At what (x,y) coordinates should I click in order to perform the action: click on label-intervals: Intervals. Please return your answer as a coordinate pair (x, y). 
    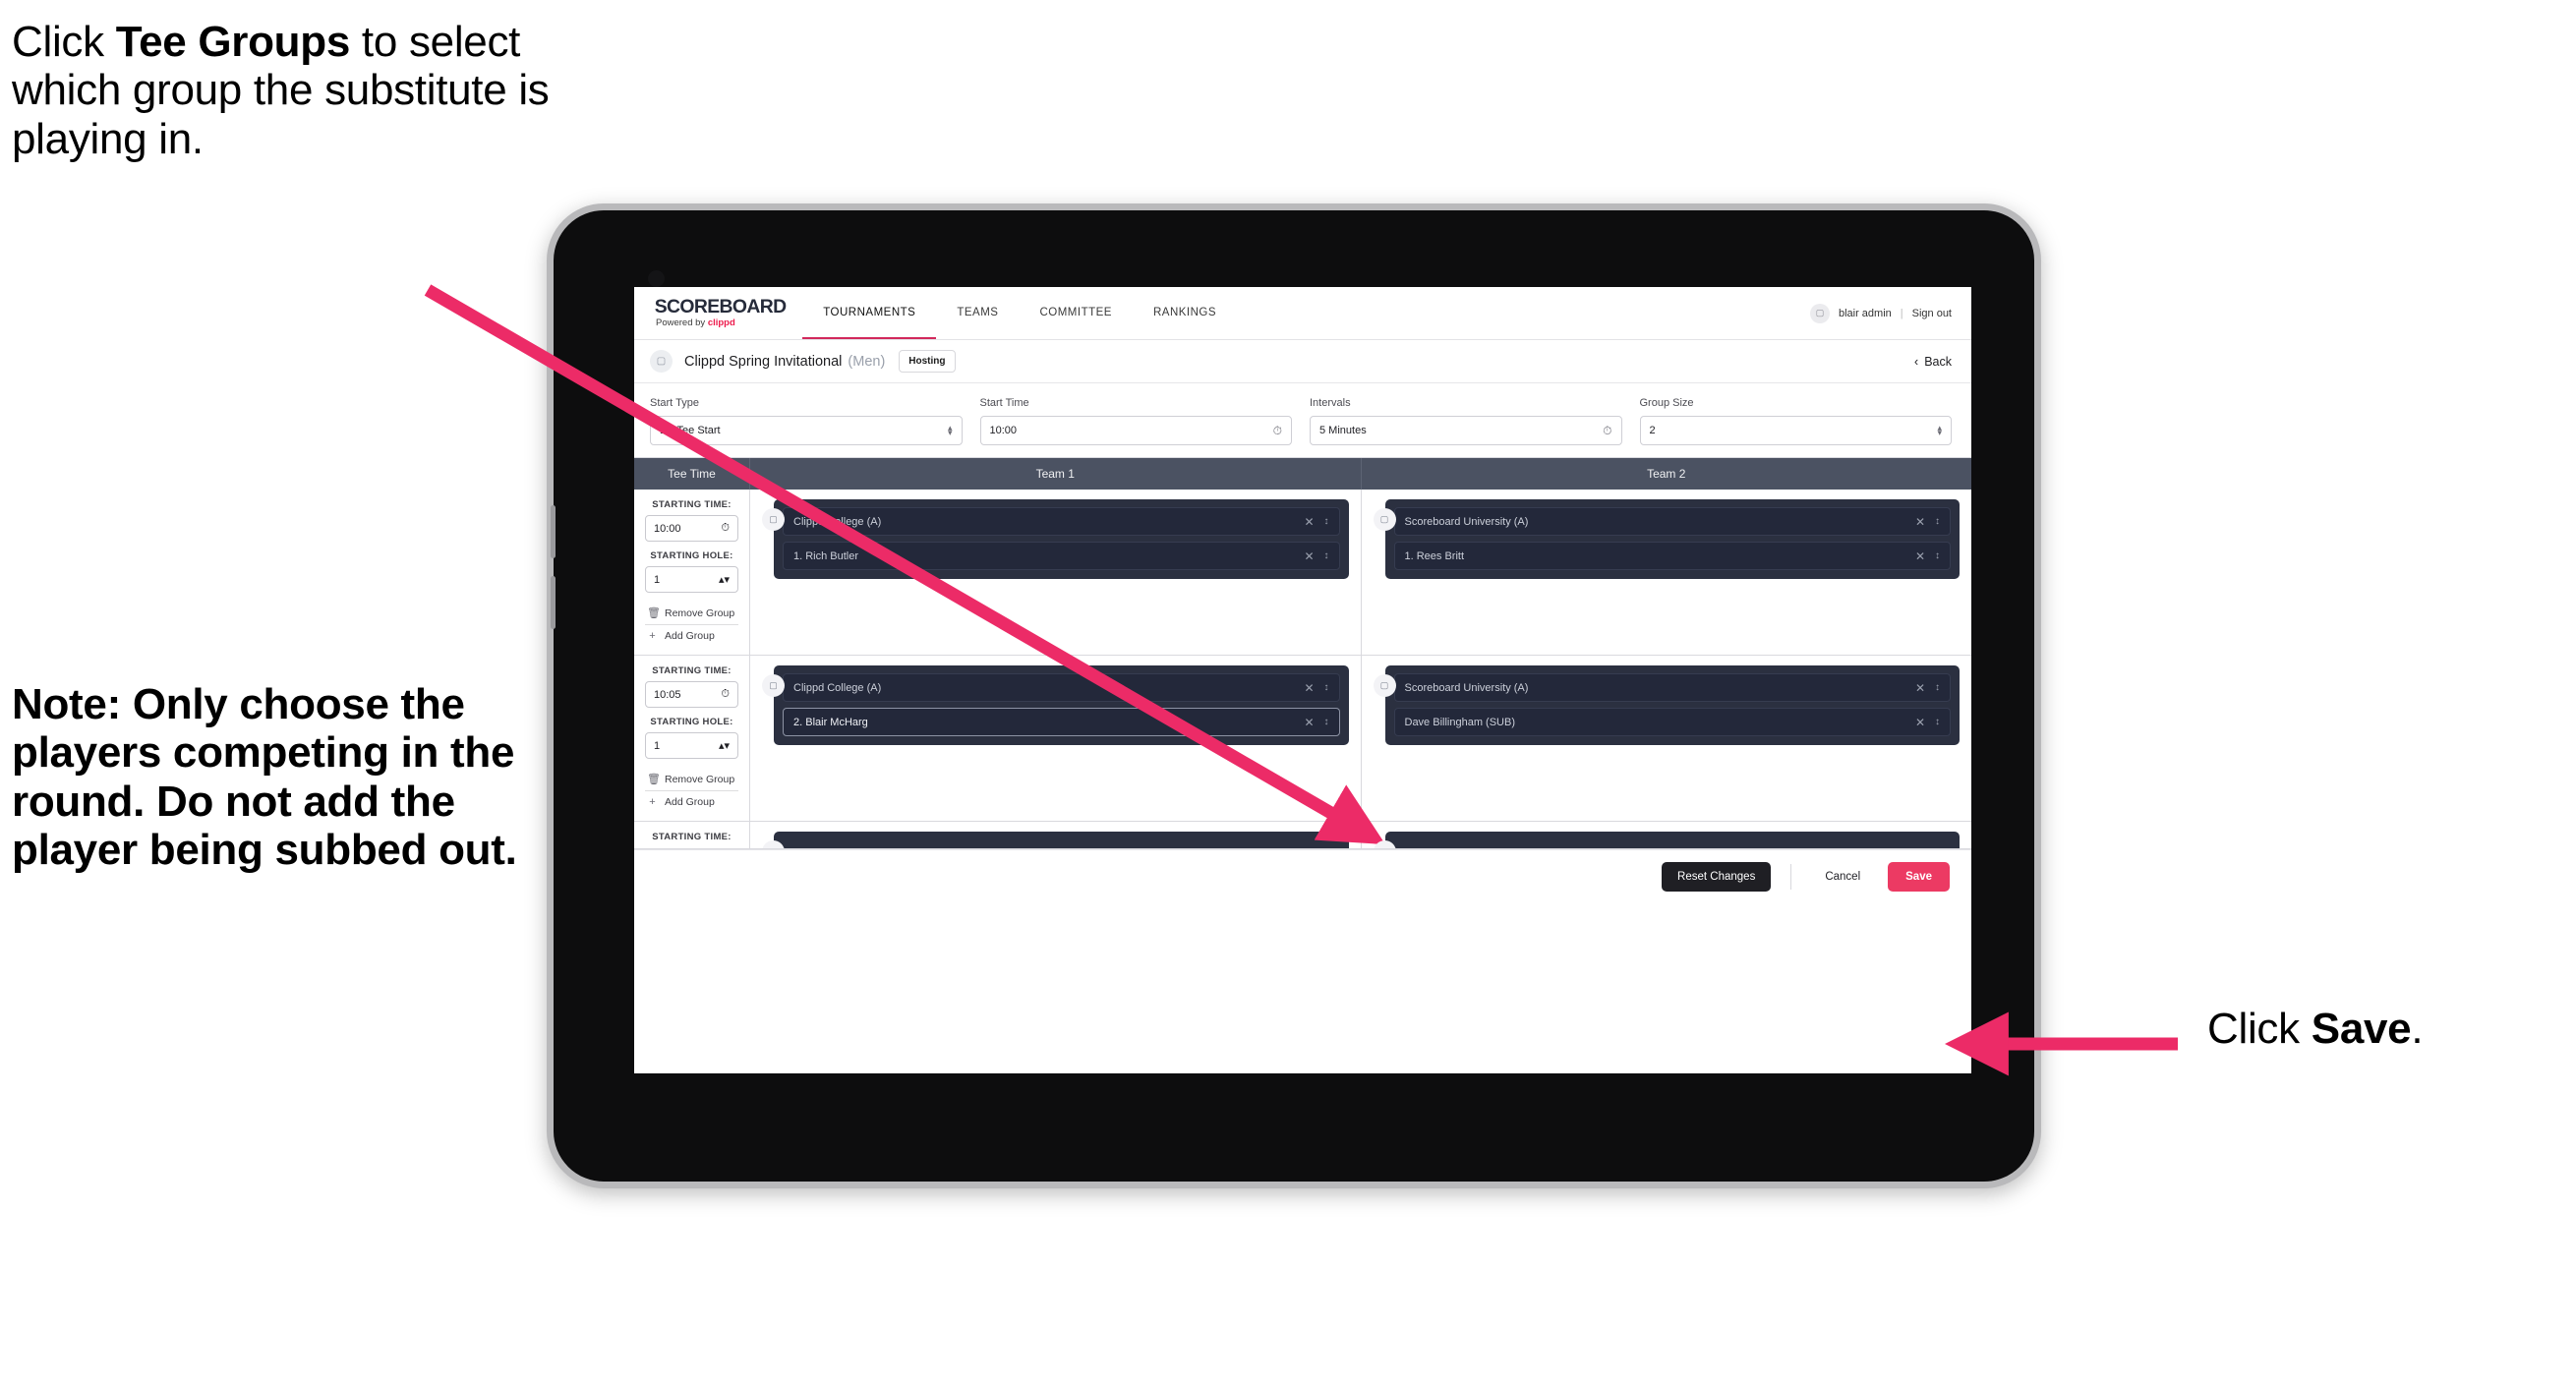
    Looking at the image, I should click on (1330, 403).